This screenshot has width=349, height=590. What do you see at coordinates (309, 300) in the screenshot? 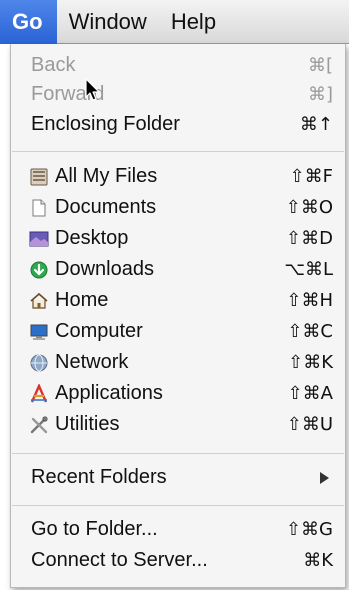
I see `menu-item-shortcut: ⇧⌘H` at bounding box center [309, 300].